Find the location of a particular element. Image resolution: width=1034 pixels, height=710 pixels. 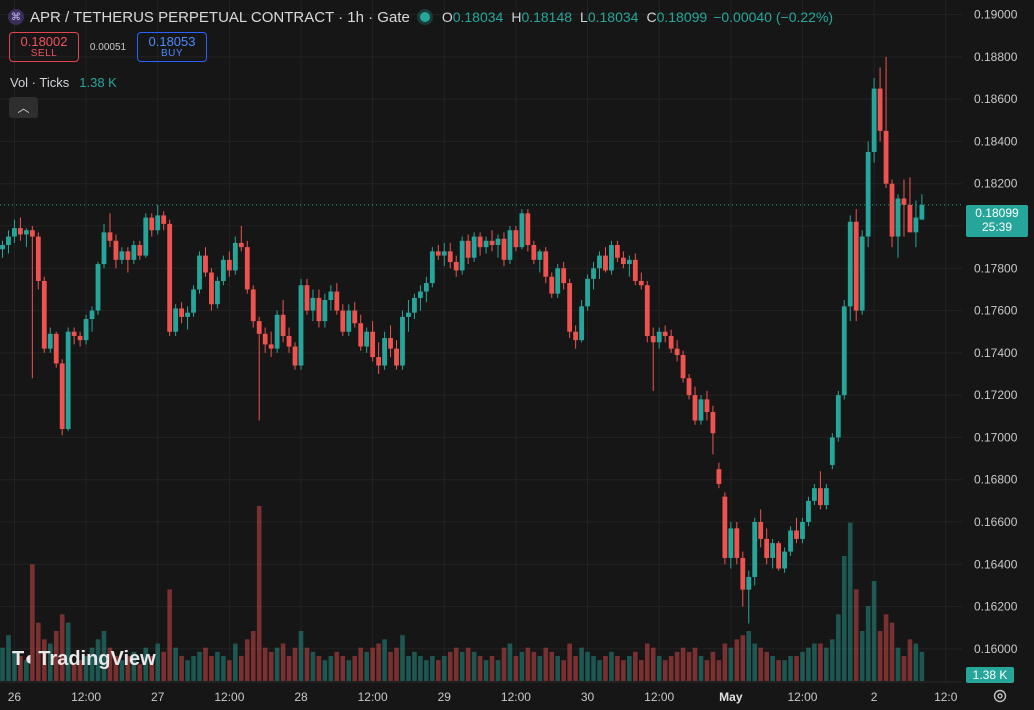

low-key: L is located at coordinates (584, 17).